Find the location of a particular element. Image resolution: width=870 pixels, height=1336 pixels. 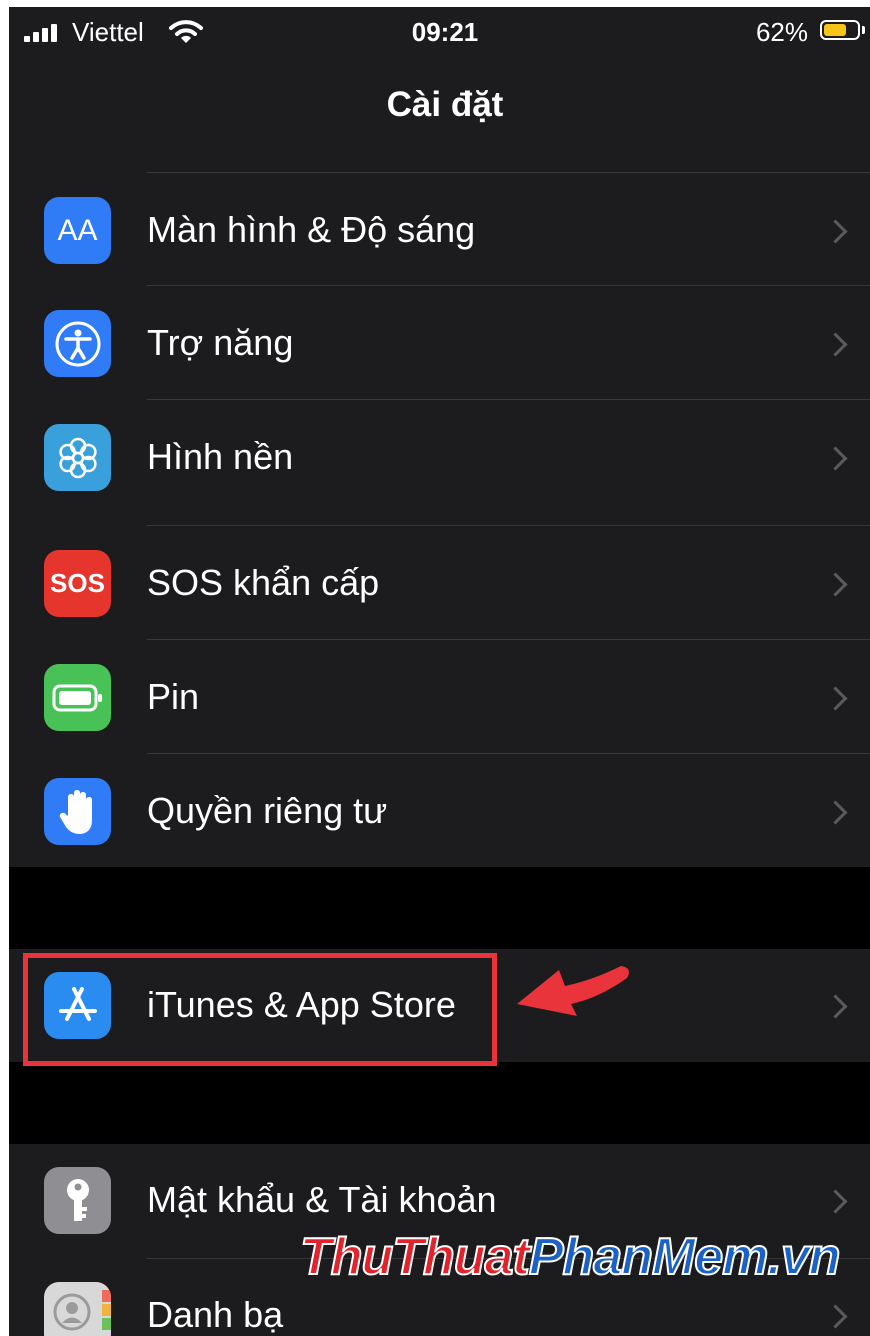

navigation-header: Viettel 09:21 62% Cài đặt is located at coordinates (439, 82).